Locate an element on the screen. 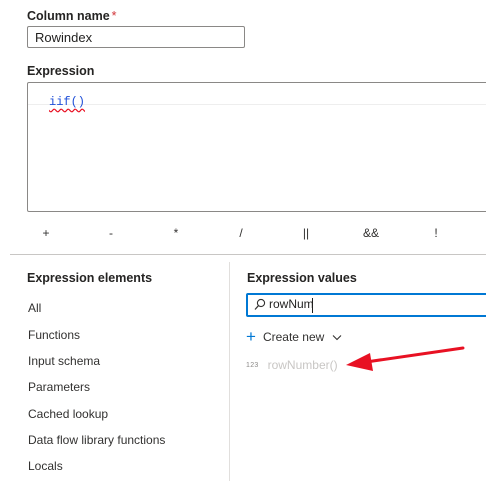 This screenshot has width=486, height=481. column-name-input is located at coordinates (136, 37).